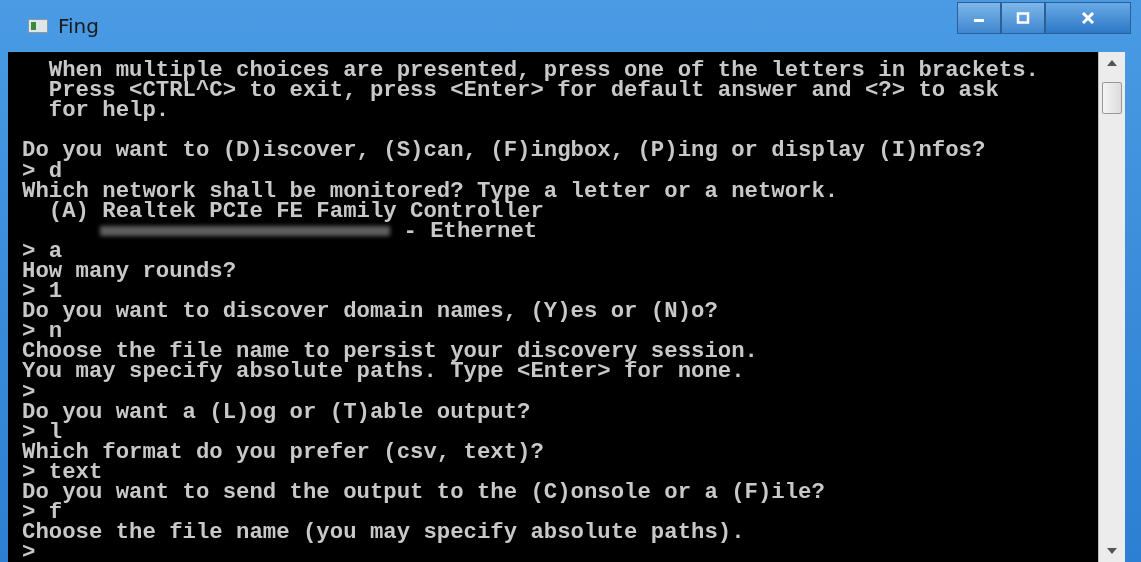 The width and height of the screenshot is (1141, 562). What do you see at coordinates (1112, 63) in the screenshot?
I see `scroll-up-arrow-icon` at bounding box center [1112, 63].